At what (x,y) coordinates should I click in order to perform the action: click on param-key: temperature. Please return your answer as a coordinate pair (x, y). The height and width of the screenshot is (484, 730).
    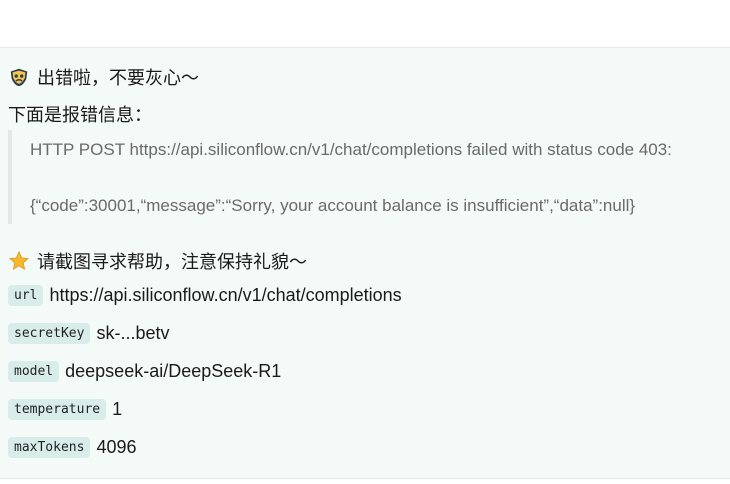
    Looking at the image, I should click on (57, 409).